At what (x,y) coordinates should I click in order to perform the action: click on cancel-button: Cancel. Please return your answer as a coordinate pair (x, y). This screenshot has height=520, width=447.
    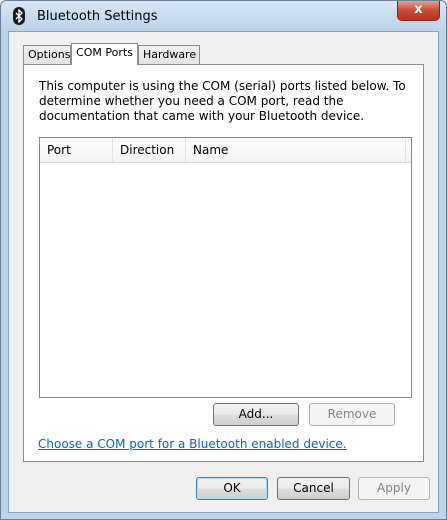
    Looking at the image, I should click on (313, 488).